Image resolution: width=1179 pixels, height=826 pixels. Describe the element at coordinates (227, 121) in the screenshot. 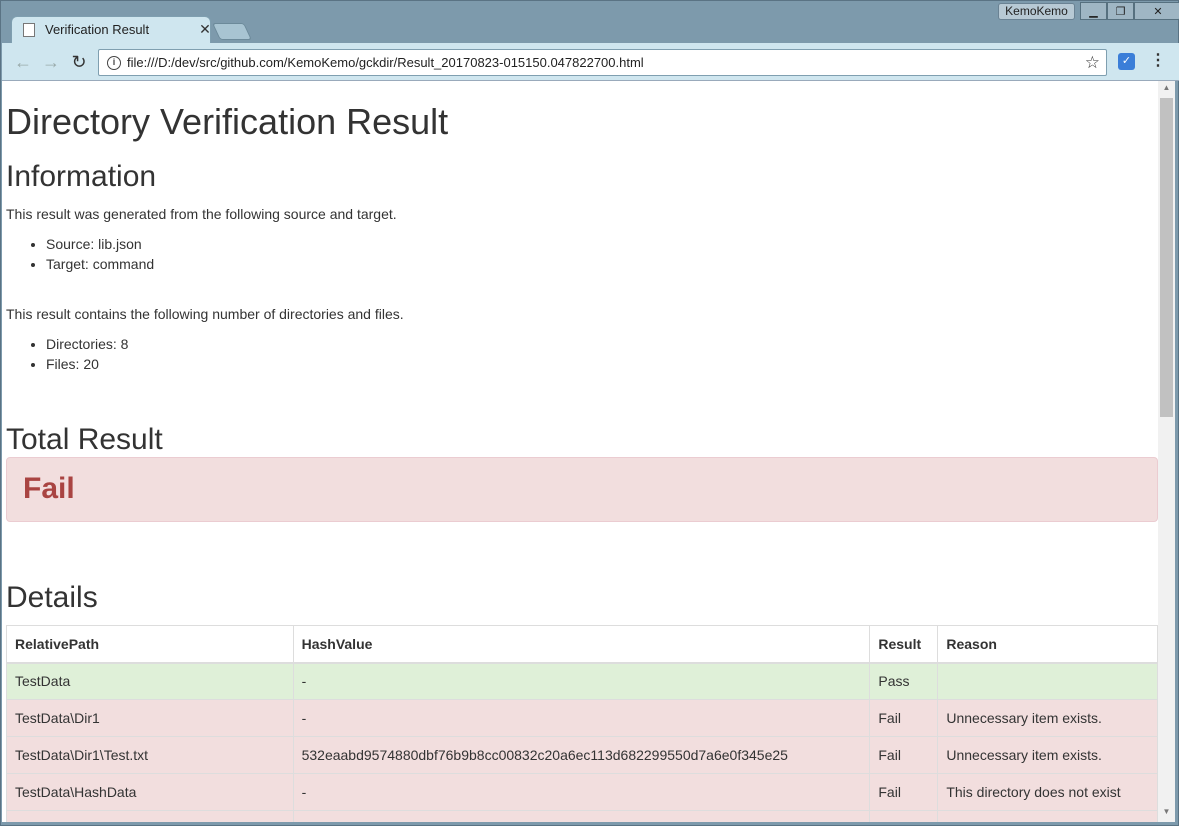

I see `page-title: Directory Verification Result` at that location.